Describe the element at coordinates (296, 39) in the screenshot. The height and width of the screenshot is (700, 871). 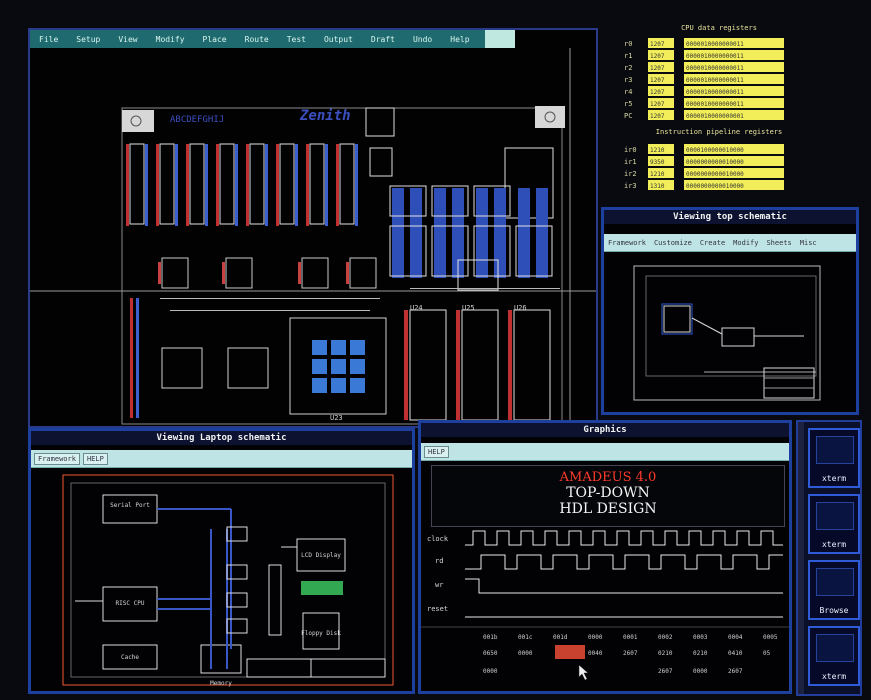
I see `menu-test: Test` at that location.